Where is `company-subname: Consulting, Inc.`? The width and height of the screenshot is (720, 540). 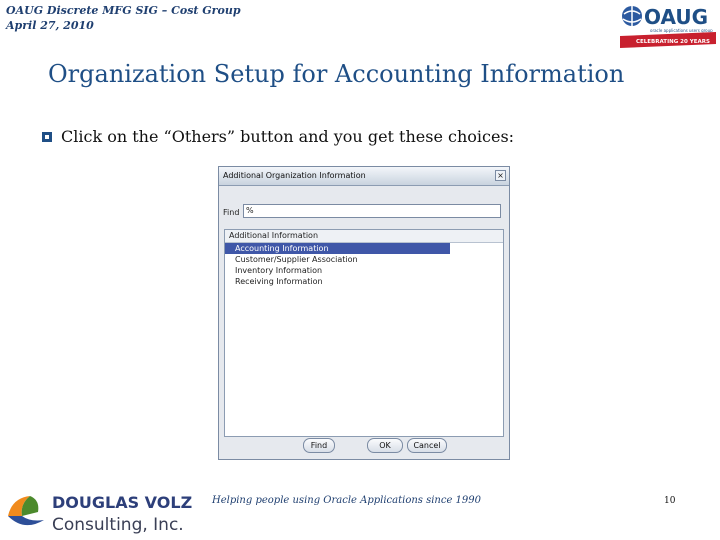 company-subname: Consulting, Inc. is located at coordinates (118, 525).